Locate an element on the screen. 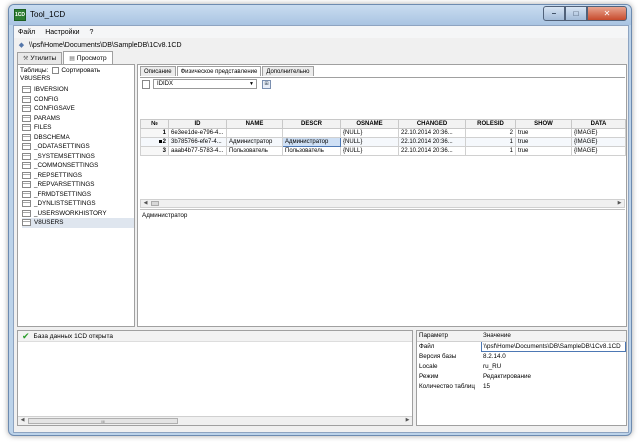 Image resolution: width=640 pixels, height=442 pixels. grid-column-header: OSNAME is located at coordinates (369, 124).